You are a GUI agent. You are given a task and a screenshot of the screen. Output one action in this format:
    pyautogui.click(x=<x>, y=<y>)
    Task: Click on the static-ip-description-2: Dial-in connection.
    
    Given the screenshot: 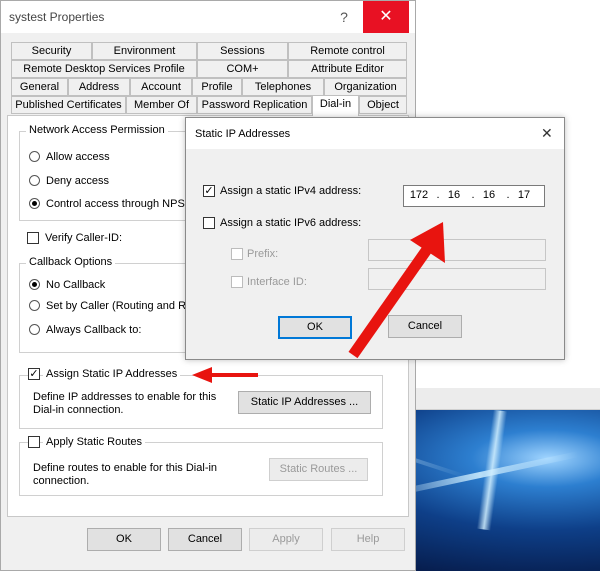 What is the action you would take?
    pyautogui.click(x=78, y=410)
    